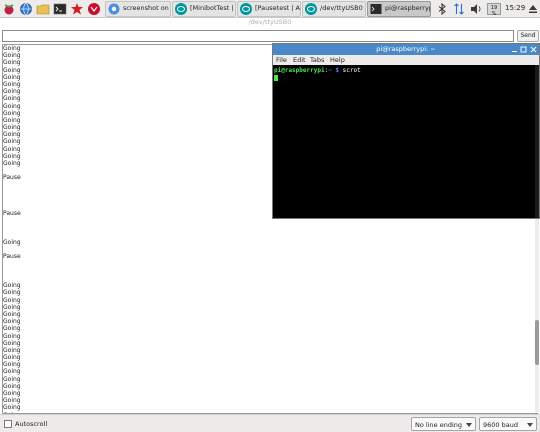  Describe the element at coordinates (459, 9) in the screenshot. I see `network-transfer-icon` at that location.